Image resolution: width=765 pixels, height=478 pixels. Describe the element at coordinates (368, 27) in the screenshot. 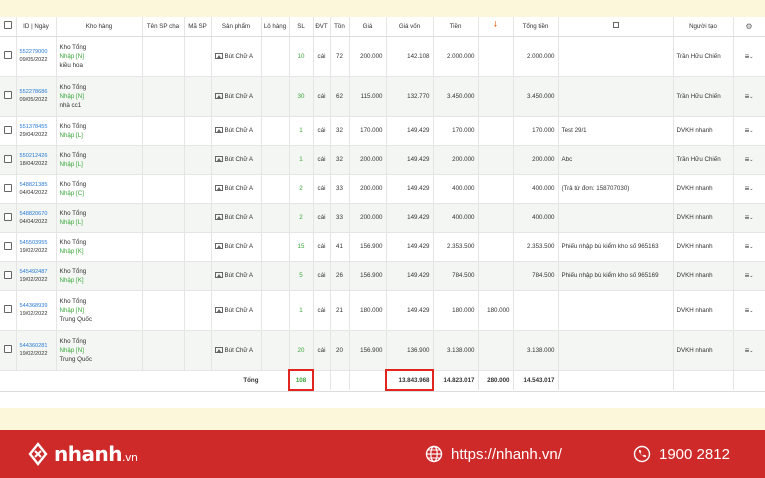

I see `col-price: Giá` at that location.